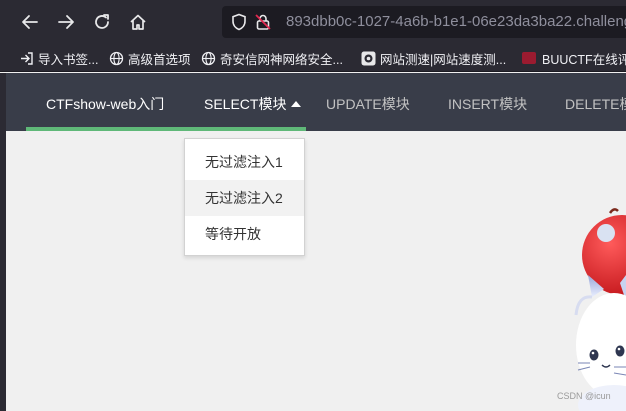 This screenshot has width=626, height=411. I want to click on nav-select-module: SELECT模块, so click(253, 104).